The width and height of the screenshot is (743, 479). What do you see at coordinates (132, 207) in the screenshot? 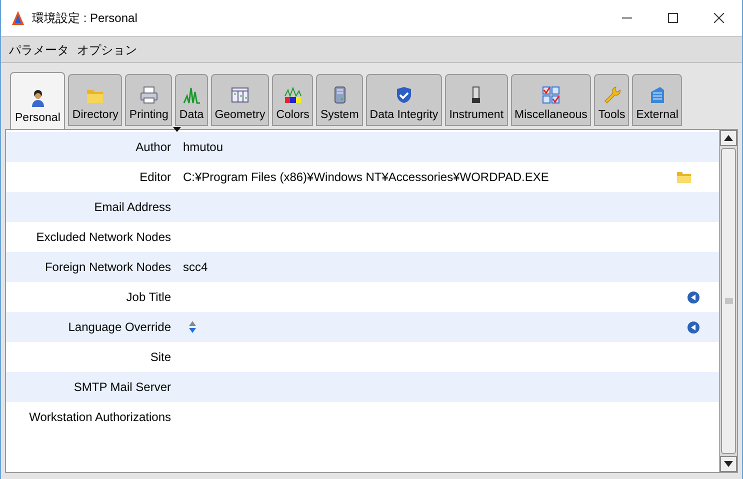
I see `property-label: Email Address` at bounding box center [132, 207].